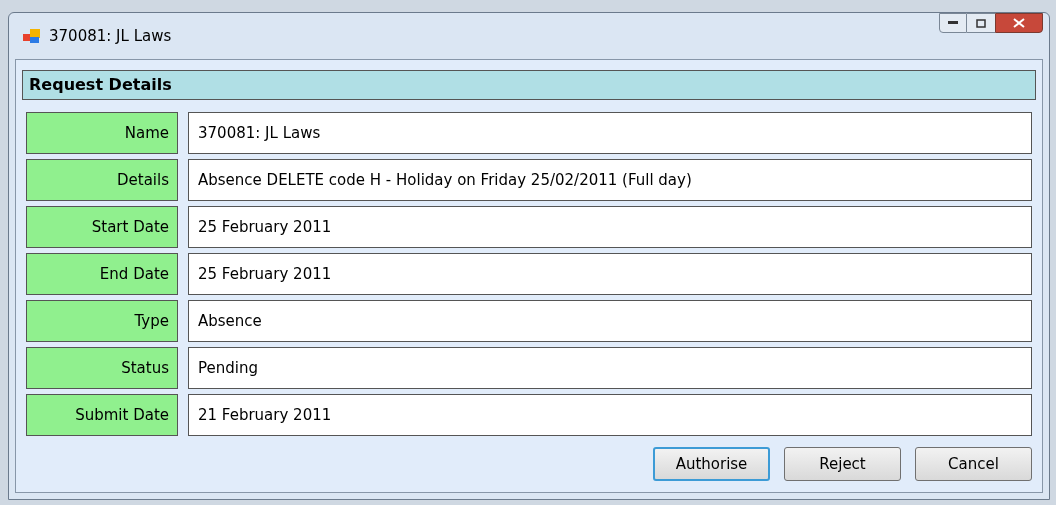  Describe the element at coordinates (110, 36) in the screenshot. I see `window-title: 370081: JL Laws` at that location.